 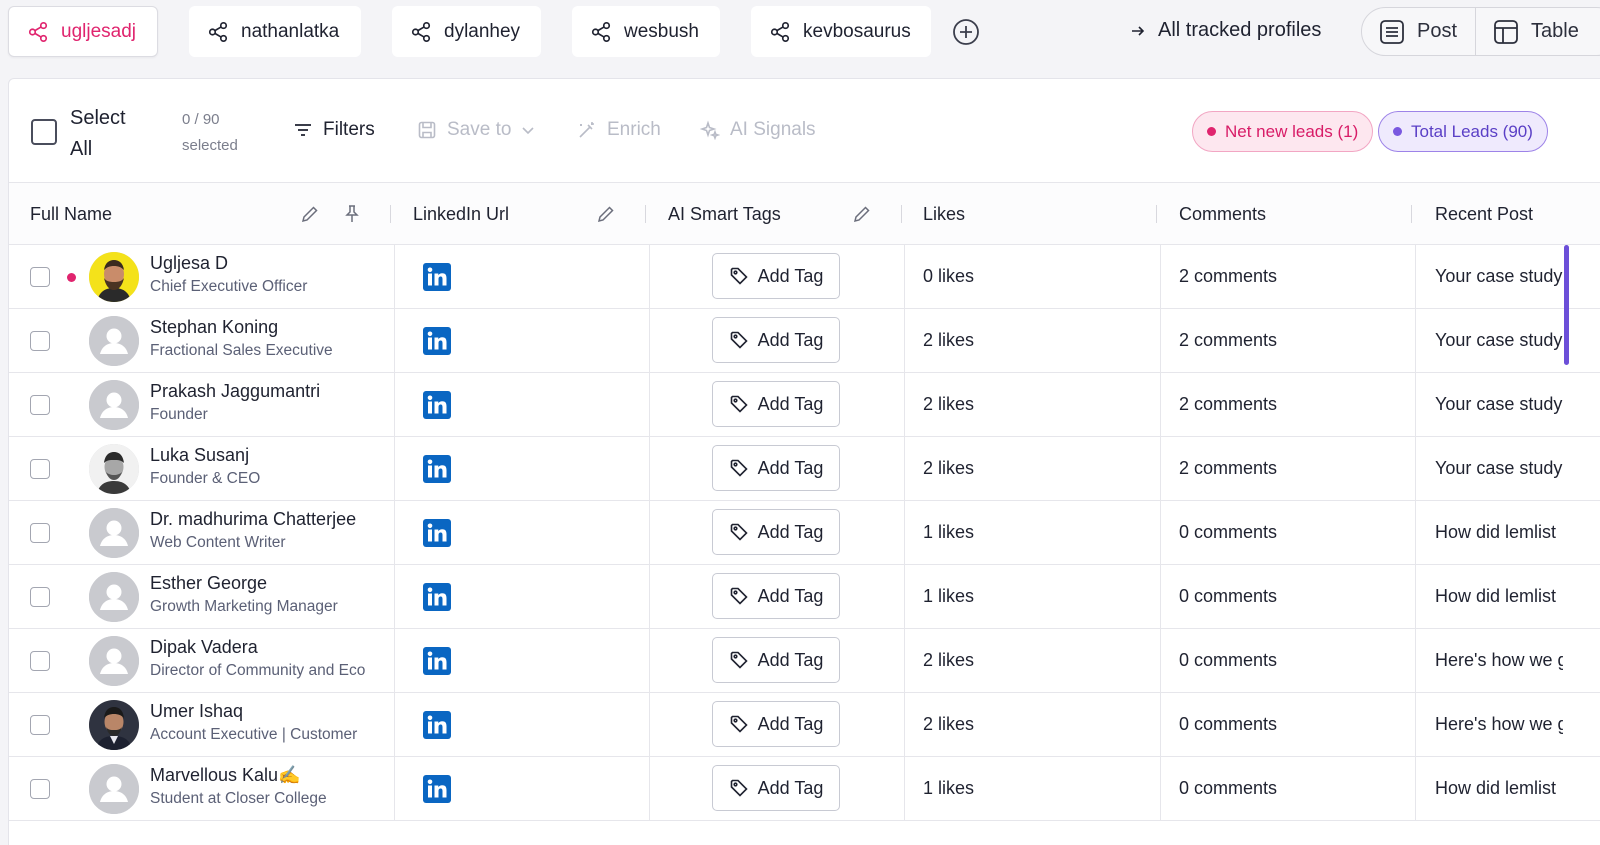 What do you see at coordinates (334, 130) in the screenshot?
I see `filters-button: Filters` at bounding box center [334, 130].